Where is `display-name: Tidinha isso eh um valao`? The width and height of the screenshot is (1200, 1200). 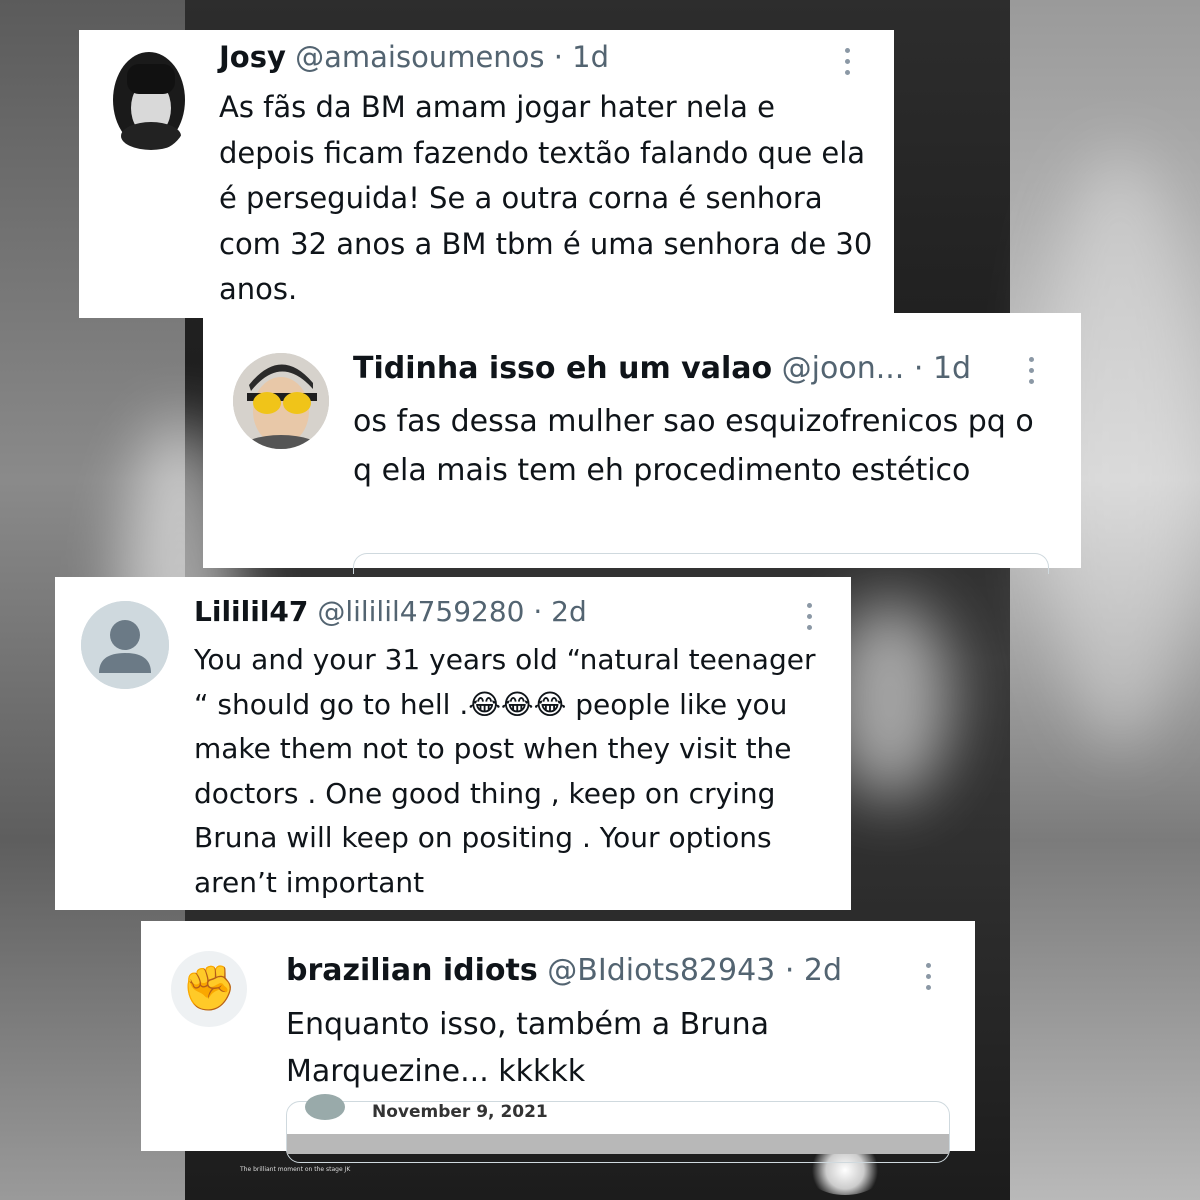 display-name: Tidinha isso eh um valao is located at coordinates (562, 368).